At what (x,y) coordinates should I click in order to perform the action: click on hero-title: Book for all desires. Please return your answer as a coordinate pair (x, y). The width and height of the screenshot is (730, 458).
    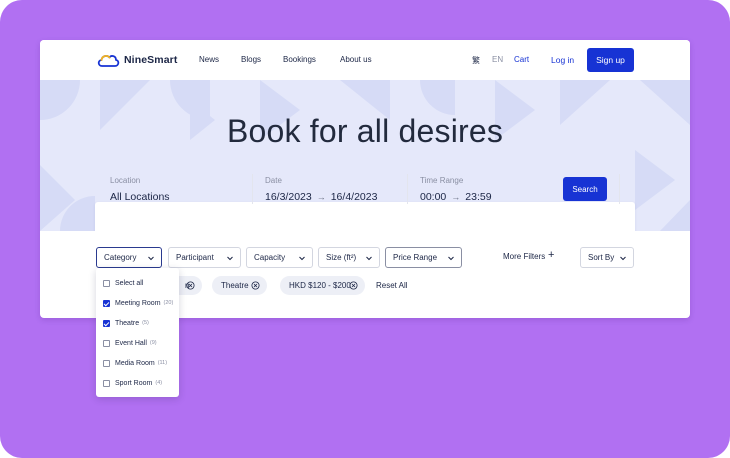
    Looking at the image, I should click on (365, 131).